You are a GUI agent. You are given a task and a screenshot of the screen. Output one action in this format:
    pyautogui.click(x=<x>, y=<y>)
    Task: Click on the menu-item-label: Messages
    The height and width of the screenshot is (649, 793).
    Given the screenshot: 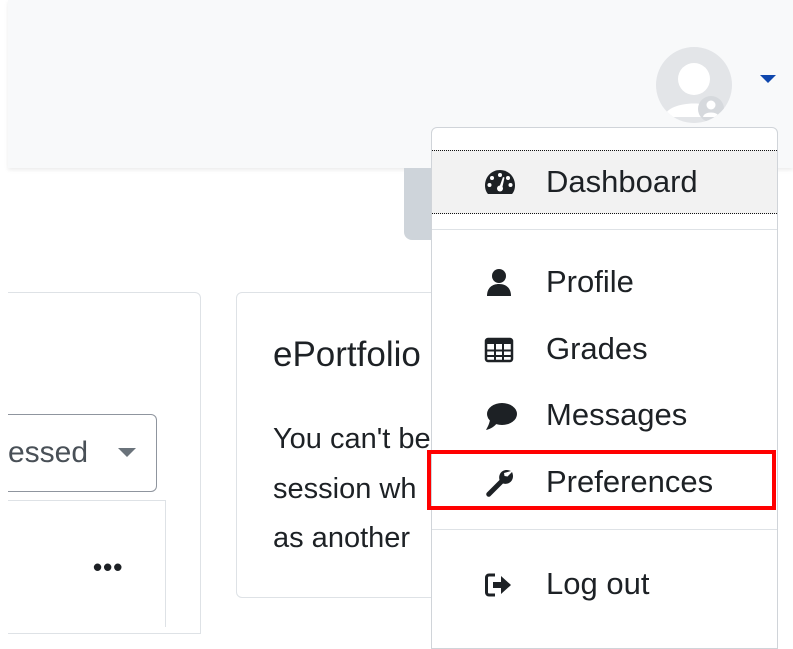 What is the action you would take?
    pyautogui.click(x=617, y=414)
    